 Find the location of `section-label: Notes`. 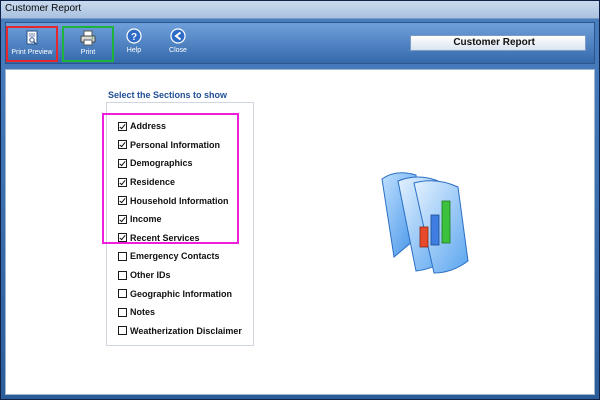

section-label: Notes is located at coordinates (143, 312).